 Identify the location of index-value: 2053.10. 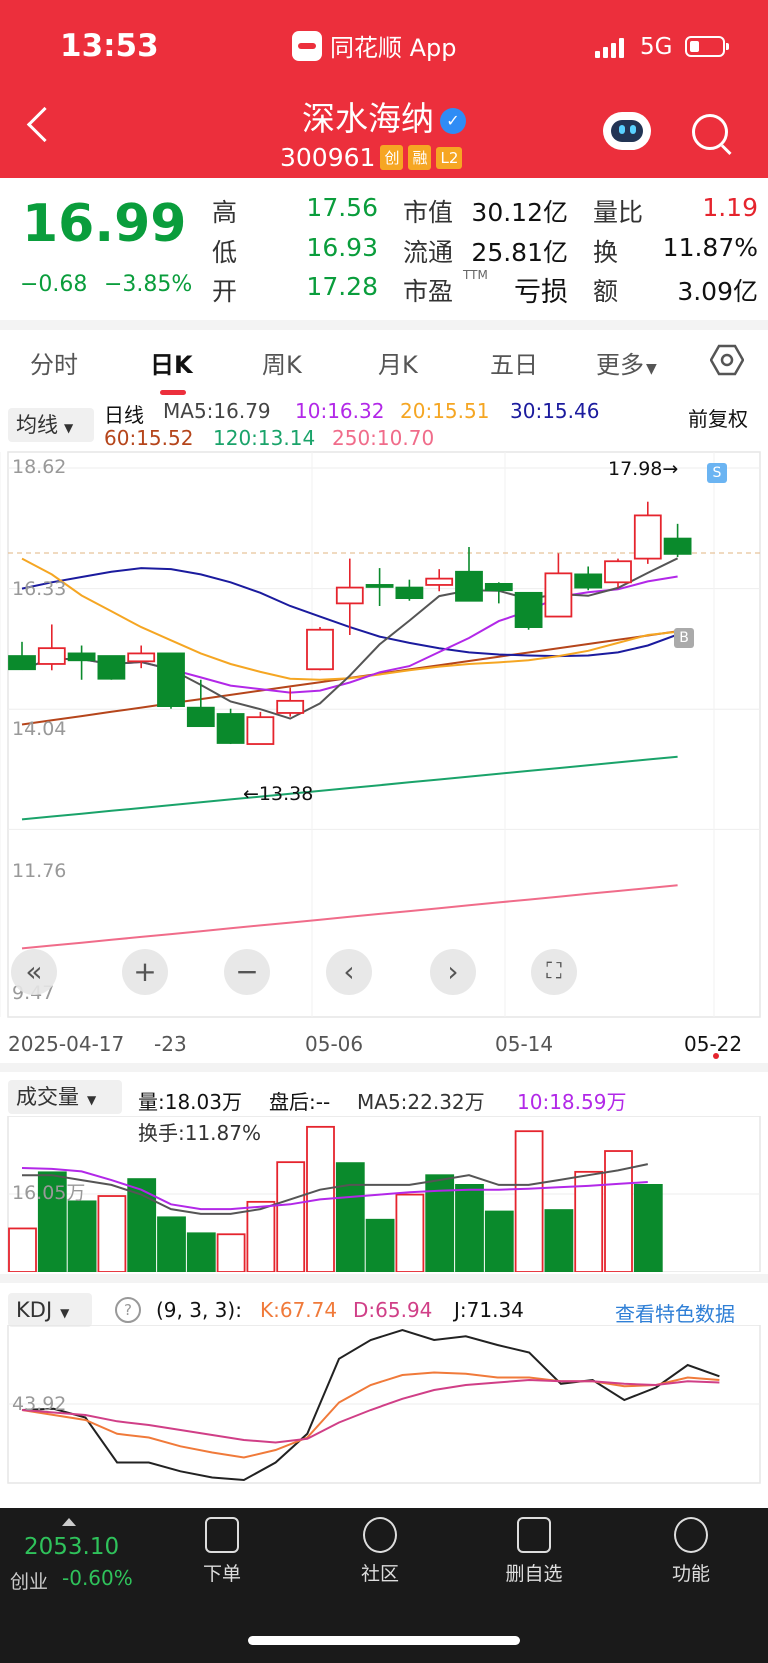
(71, 1547).